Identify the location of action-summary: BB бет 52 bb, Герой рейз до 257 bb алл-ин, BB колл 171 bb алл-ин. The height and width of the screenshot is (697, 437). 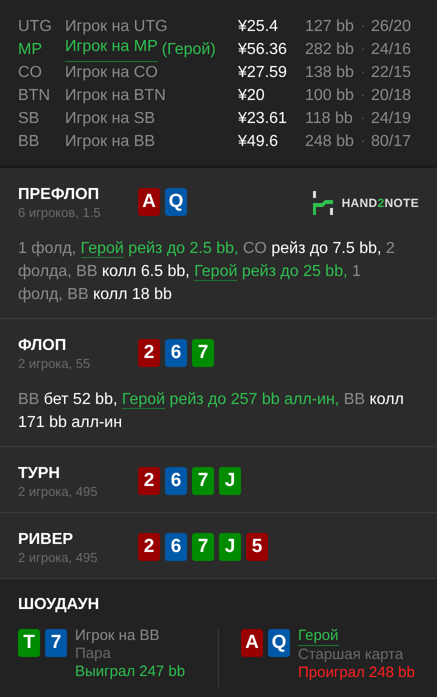
(211, 411).